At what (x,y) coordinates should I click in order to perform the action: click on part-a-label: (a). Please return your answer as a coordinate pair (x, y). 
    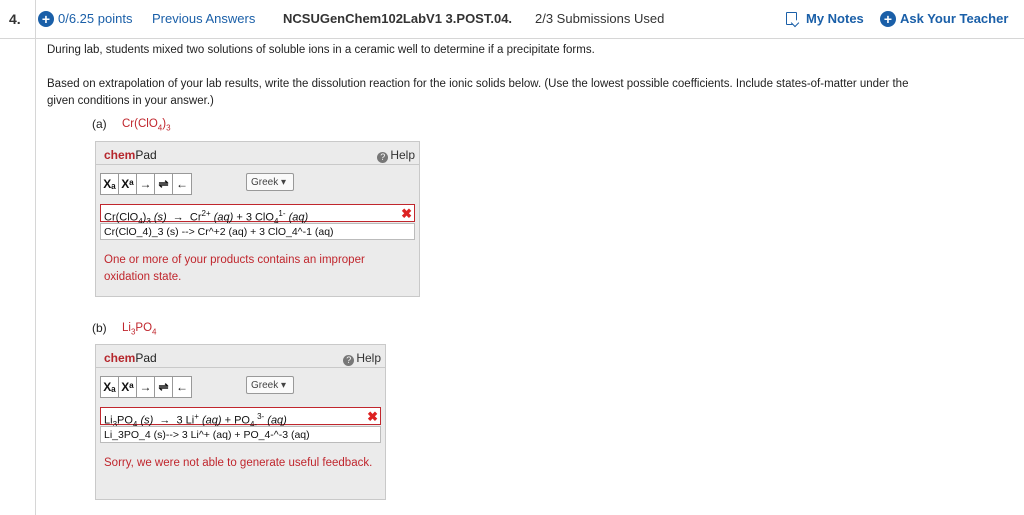
    Looking at the image, I should click on (99, 124).